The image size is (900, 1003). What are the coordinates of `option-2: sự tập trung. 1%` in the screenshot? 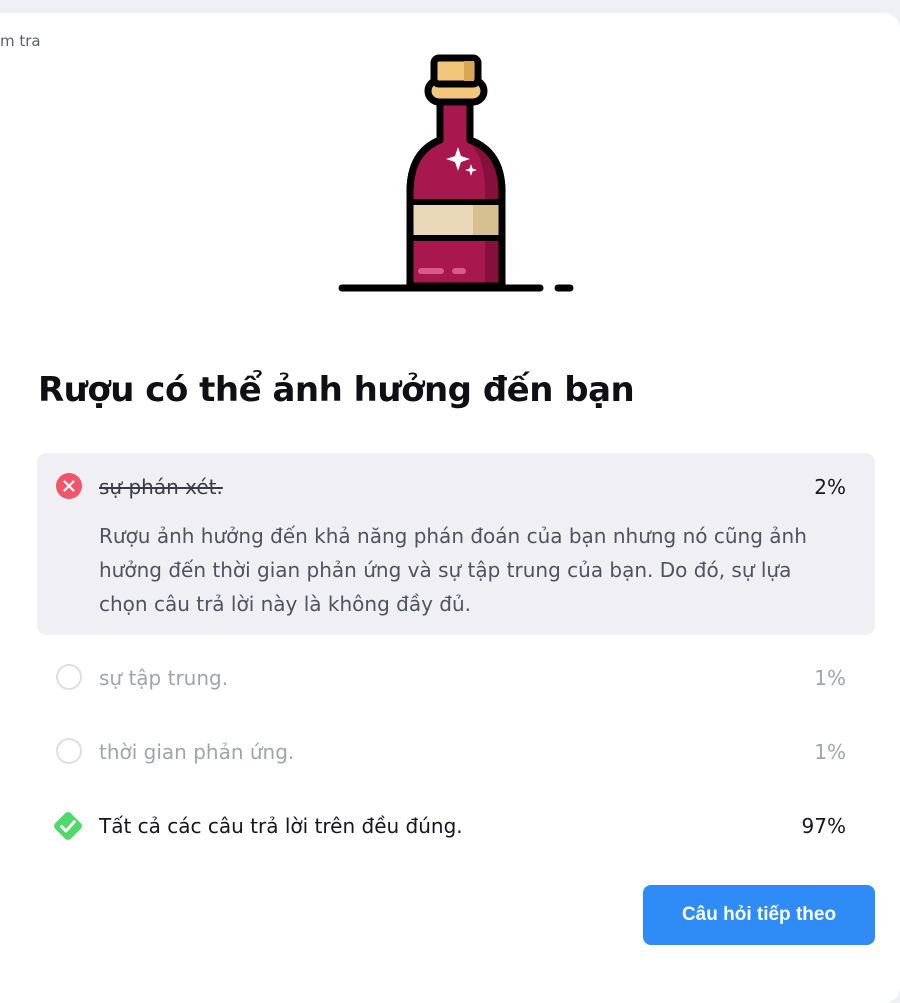 It's located at (450, 679).